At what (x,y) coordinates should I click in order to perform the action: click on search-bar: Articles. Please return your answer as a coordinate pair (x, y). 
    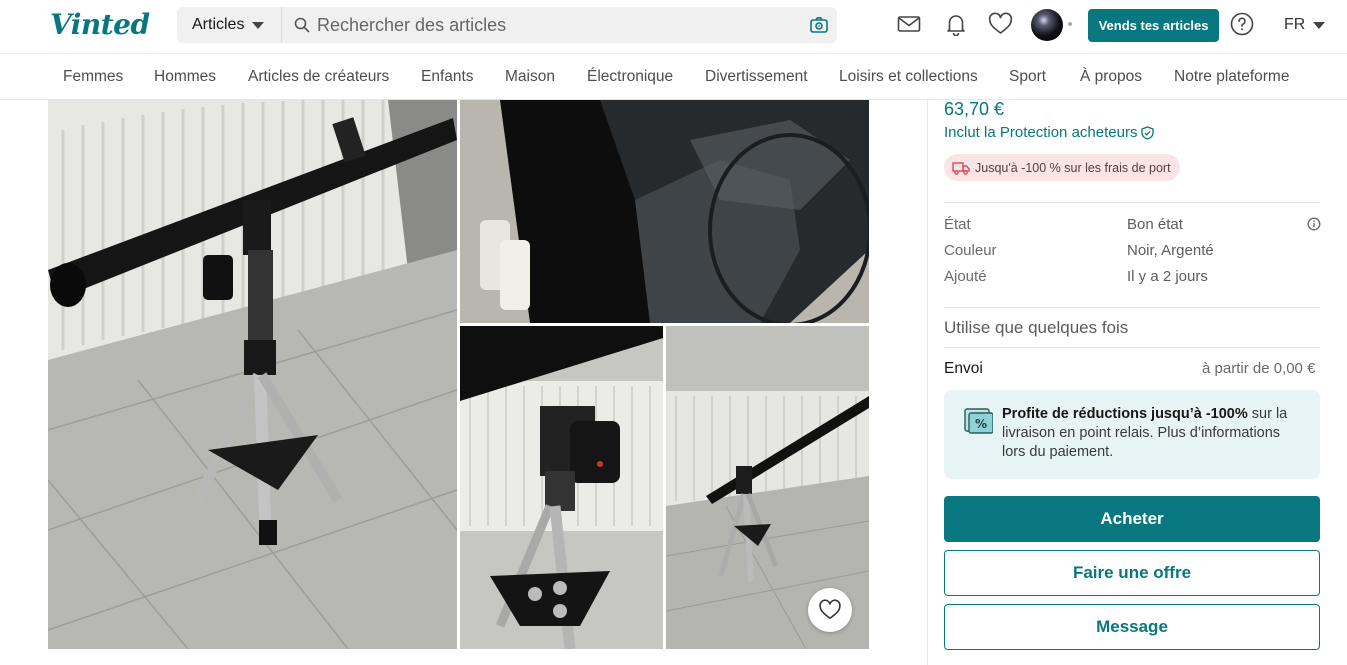
    Looking at the image, I should click on (507, 25).